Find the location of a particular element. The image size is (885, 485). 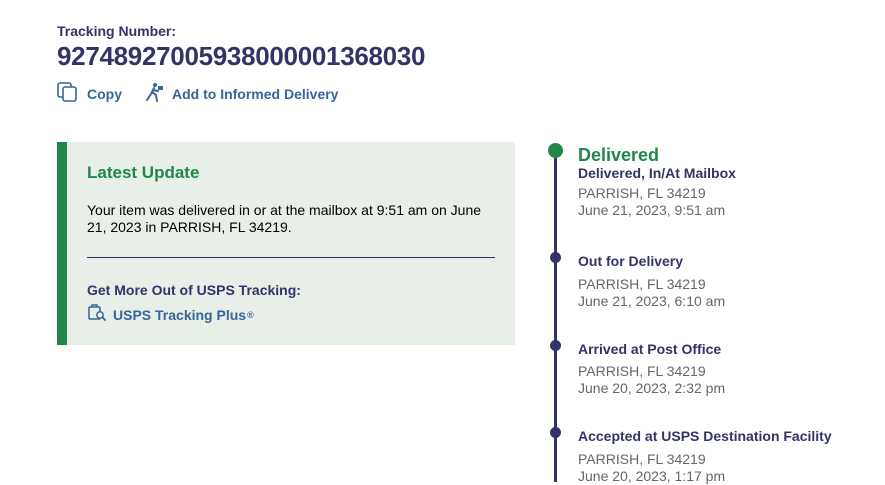

usps-tracking-plus-link: USPS Tracking Plus ® is located at coordinates (170, 314).